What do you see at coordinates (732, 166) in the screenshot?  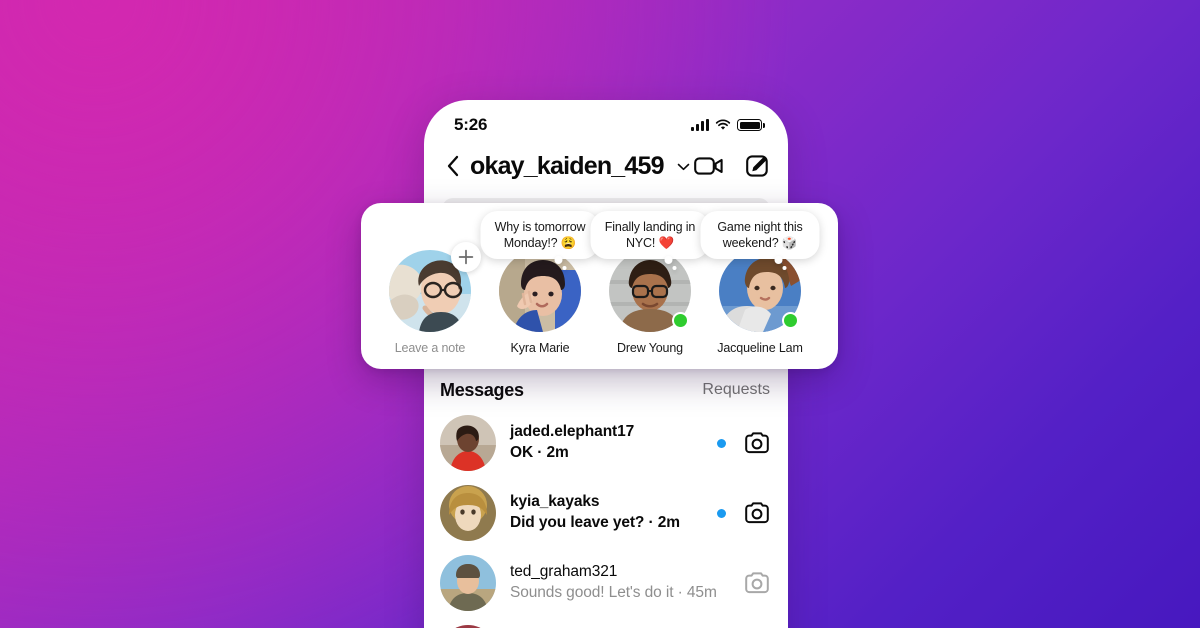 I see `header-actions` at bounding box center [732, 166].